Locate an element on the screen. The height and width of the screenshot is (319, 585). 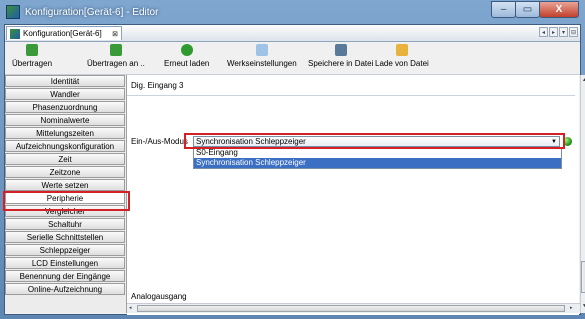
save-file-label: Speichere in Datei is located at coordinates (341, 63).